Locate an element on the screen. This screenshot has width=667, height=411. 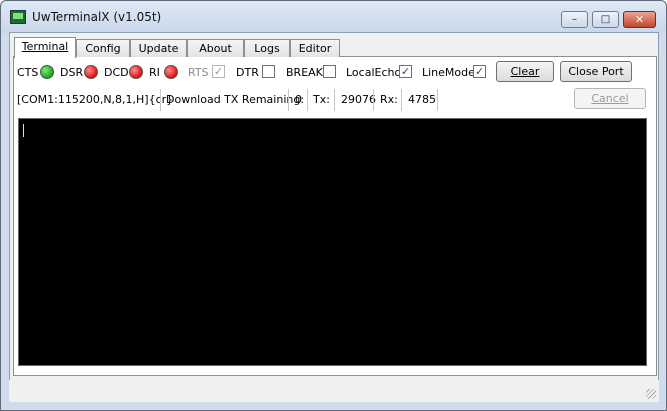
close-port-button: Close Port is located at coordinates (596, 71).